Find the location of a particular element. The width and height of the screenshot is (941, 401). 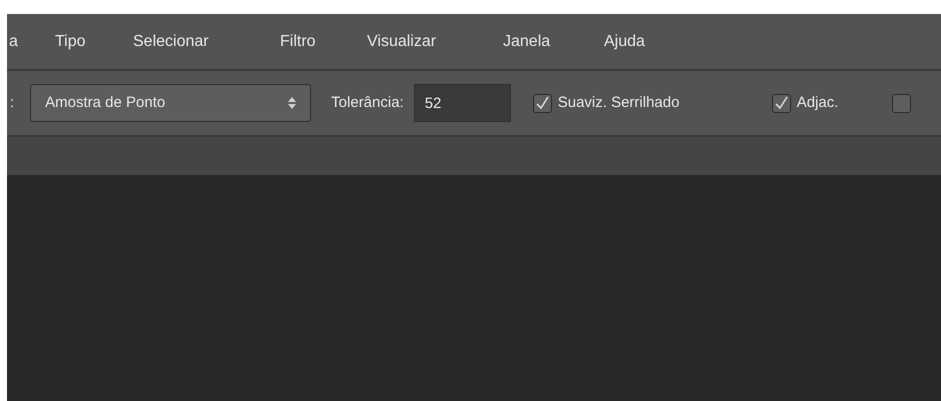

label-colon: : is located at coordinates (12, 102).